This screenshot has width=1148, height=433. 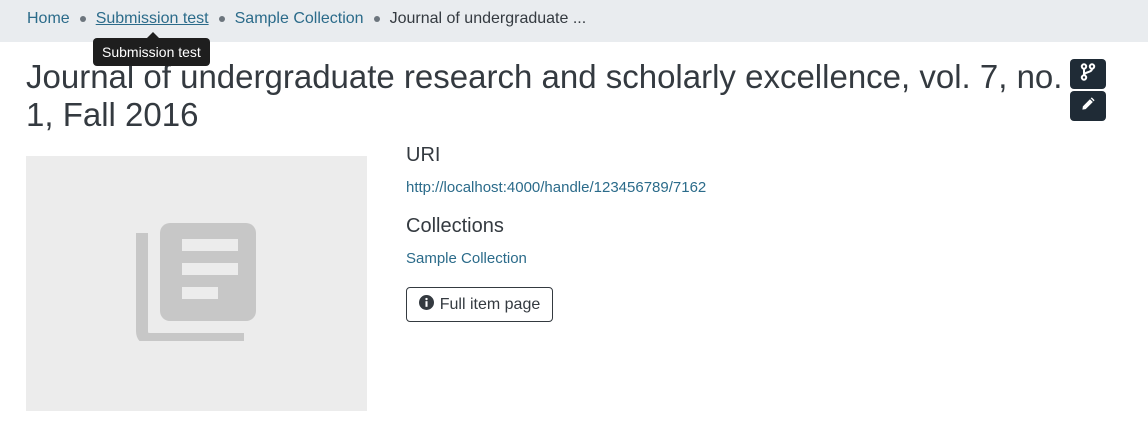 What do you see at coordinates (423, 155) in the screenshot?
I see `uri-label: URI` at bounding box center [423, 155].